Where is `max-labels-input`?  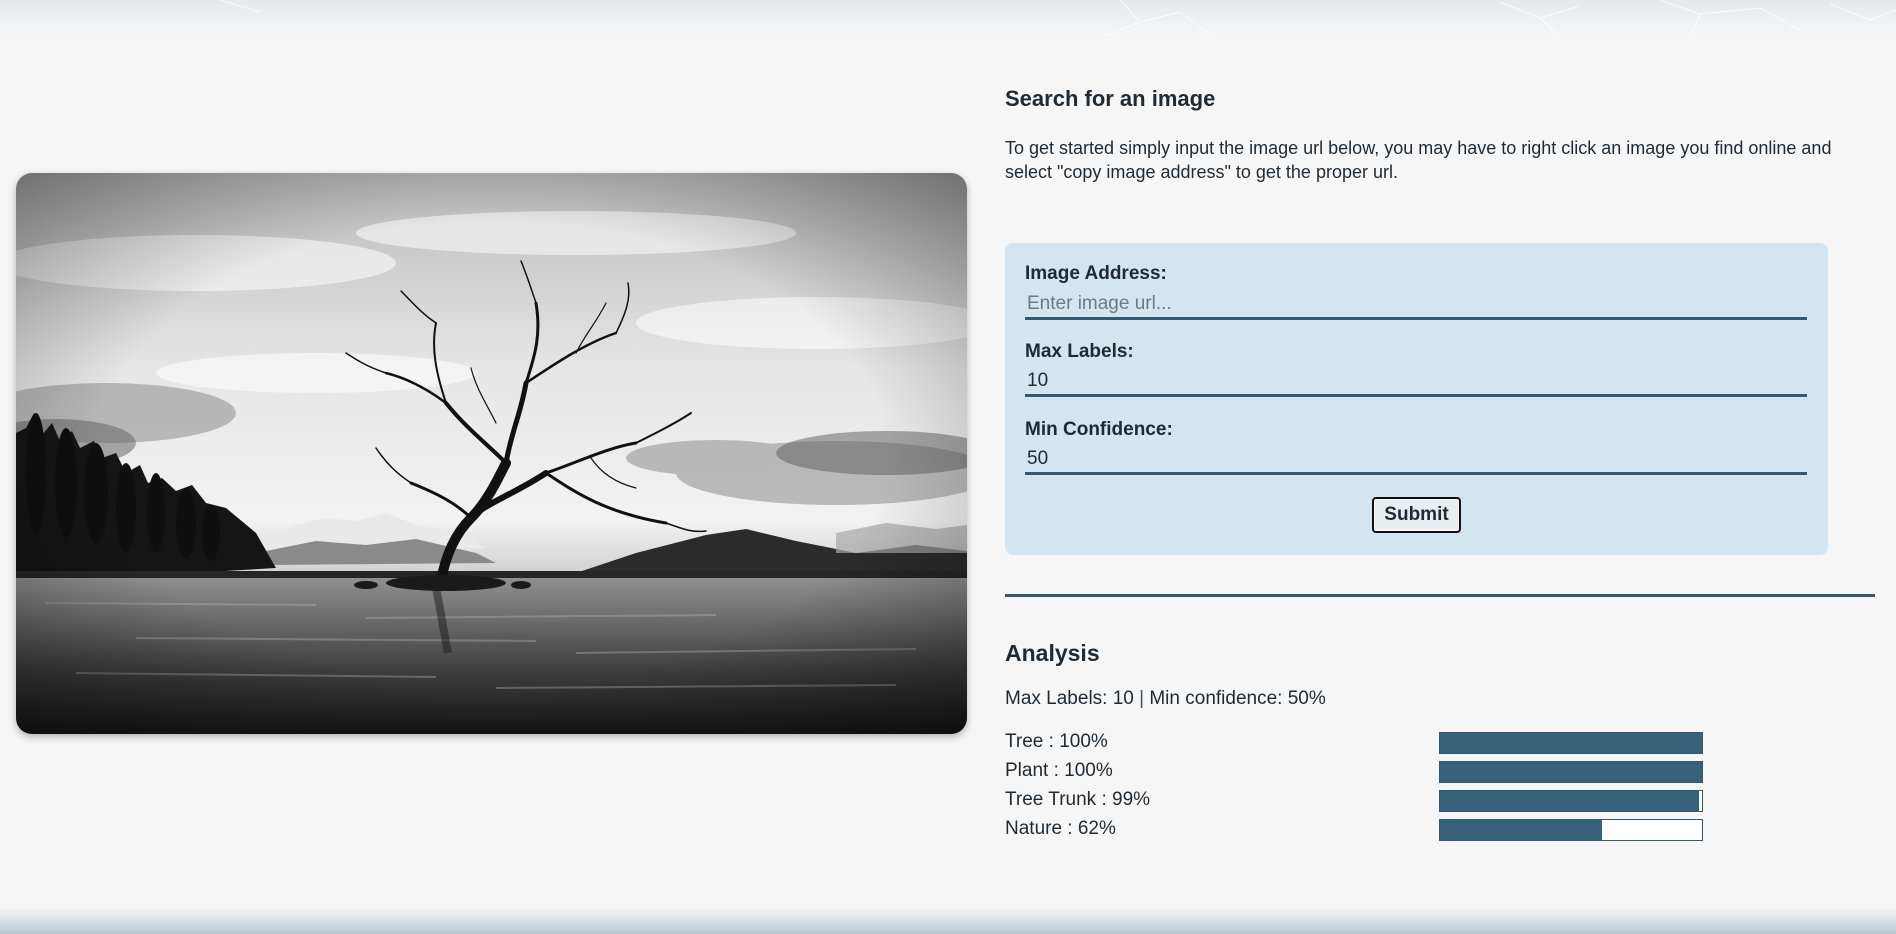 max-labels-input is located at coordinates (1416, 382).